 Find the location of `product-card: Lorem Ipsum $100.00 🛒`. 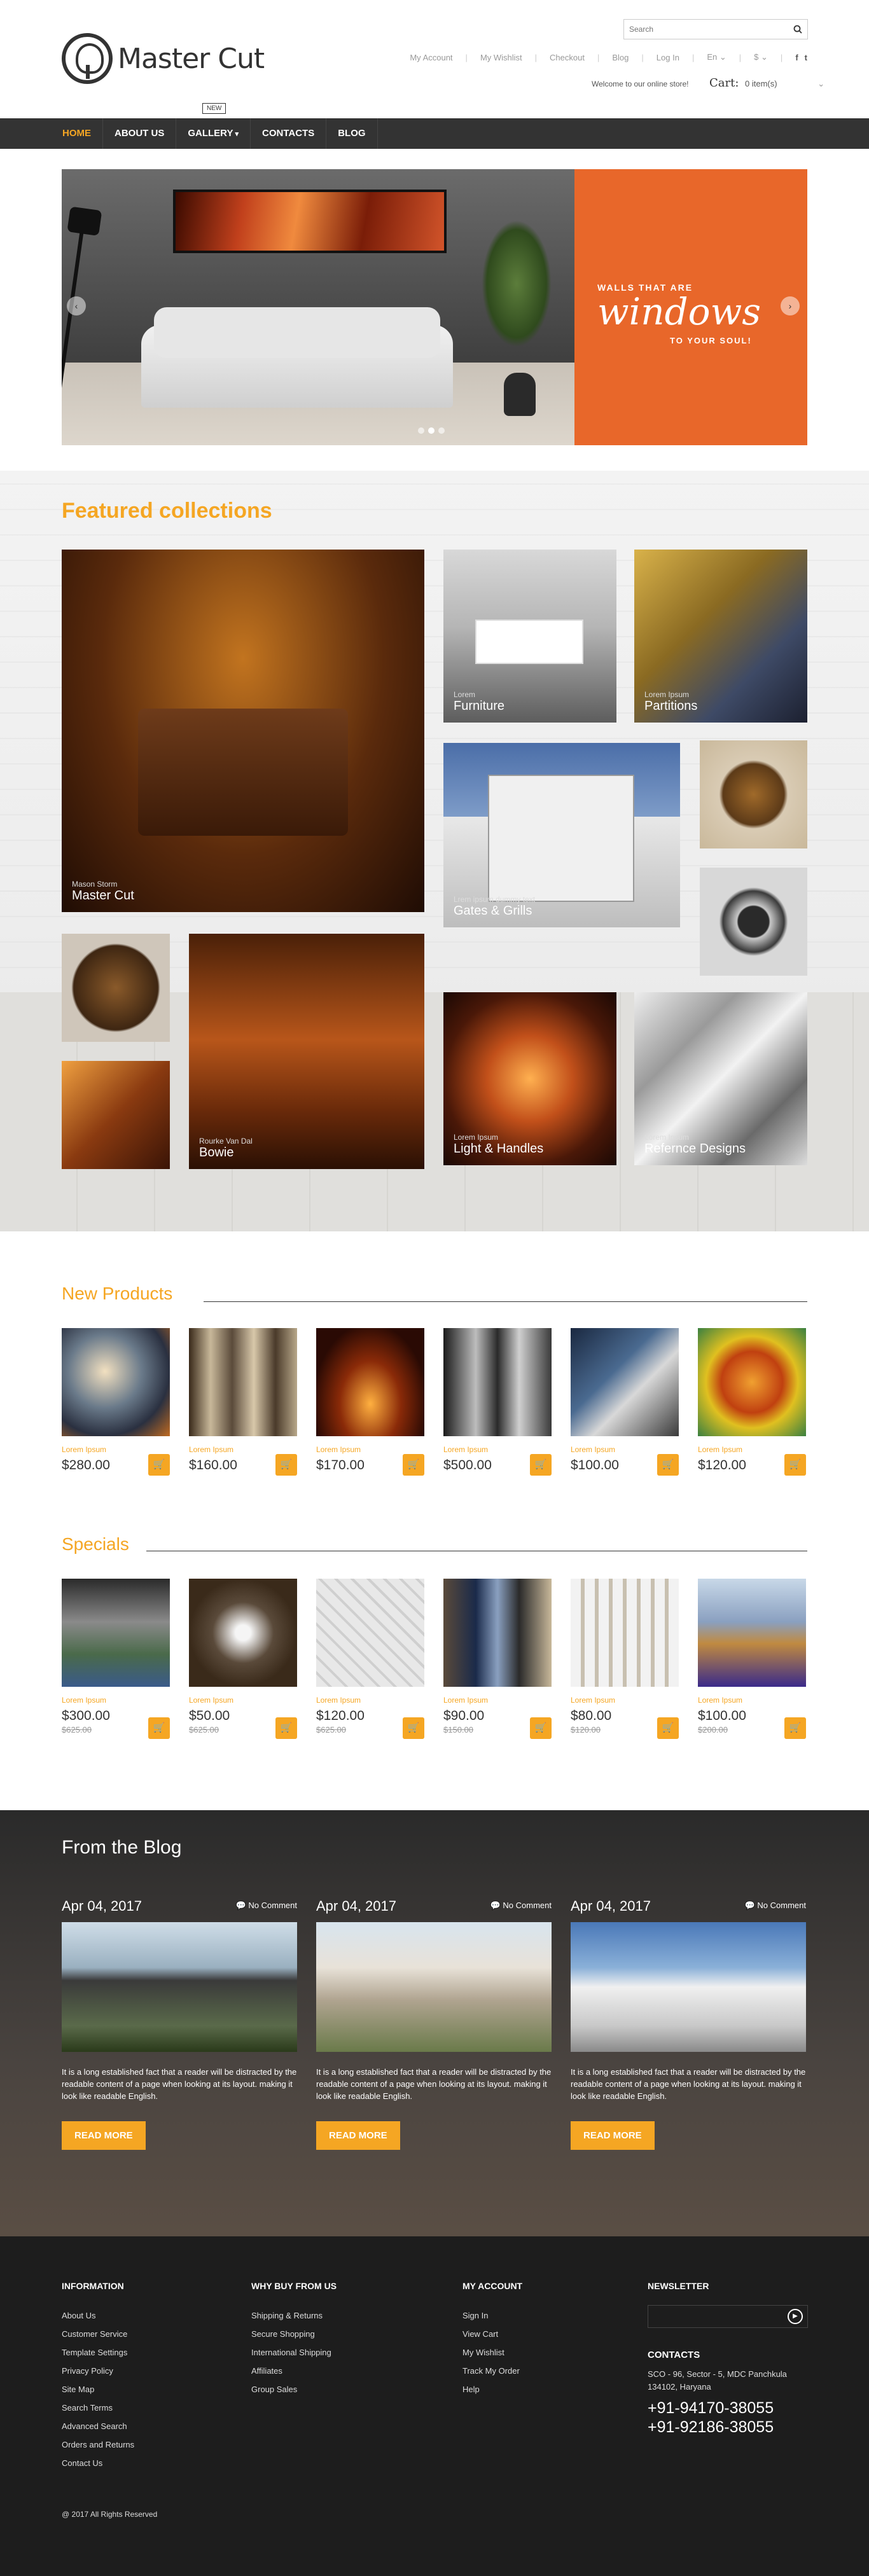

product-card: Lorem Ipsum $100.00 🛒 is located at coordinates (625, 1402).